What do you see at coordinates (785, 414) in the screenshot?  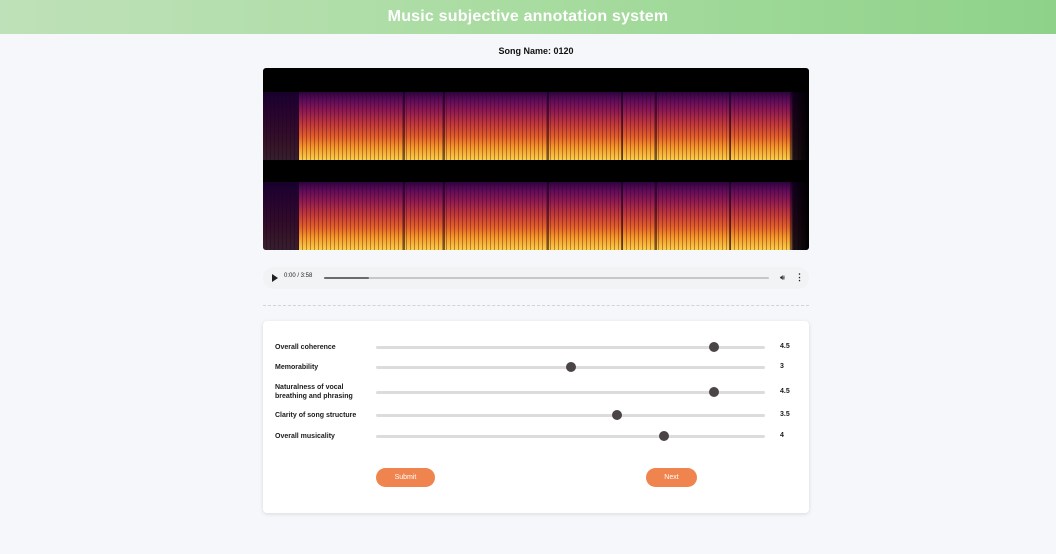 I see `rating-value: 3.5` at bounding box center [785, 414].